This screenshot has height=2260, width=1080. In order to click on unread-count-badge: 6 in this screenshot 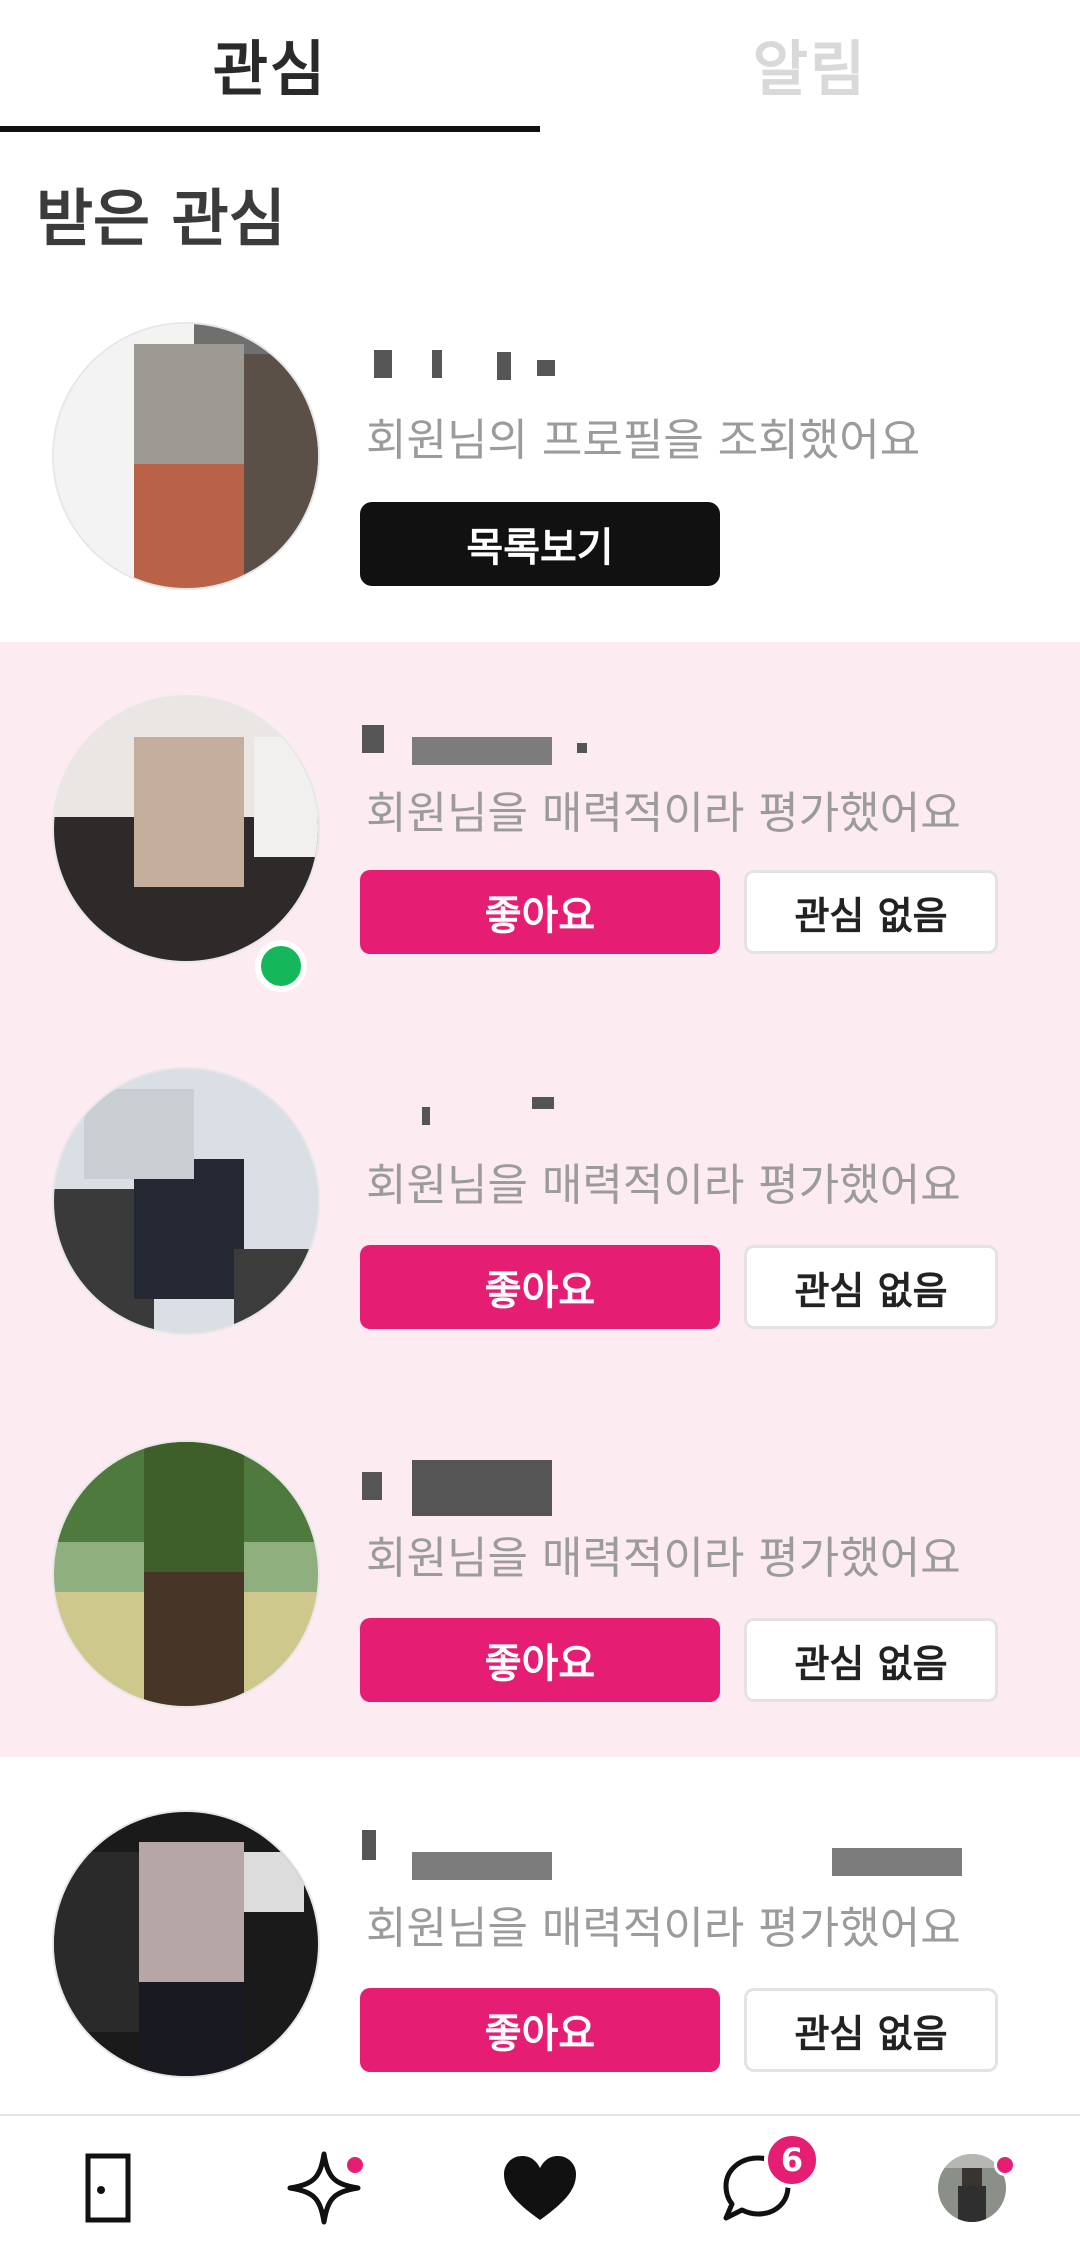, I will do `click(792, 2160)`.